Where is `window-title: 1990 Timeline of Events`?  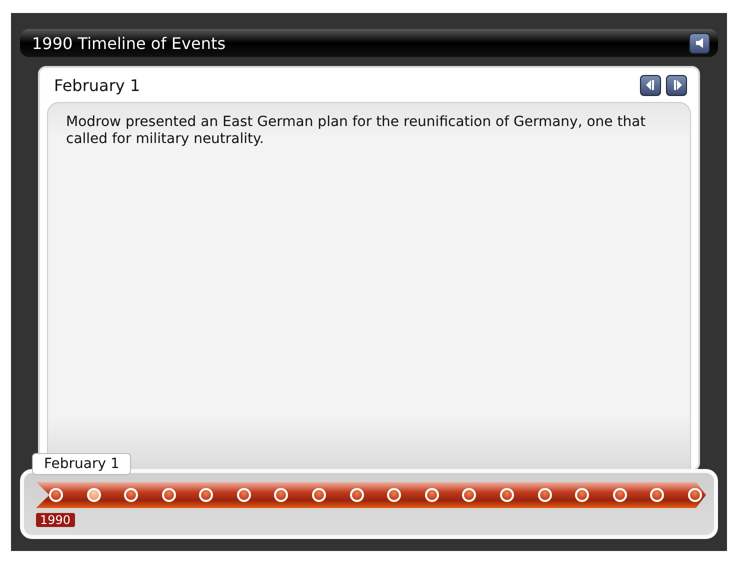
window-title: 1990 Timeline of Events is located at coordinates (129, 43).